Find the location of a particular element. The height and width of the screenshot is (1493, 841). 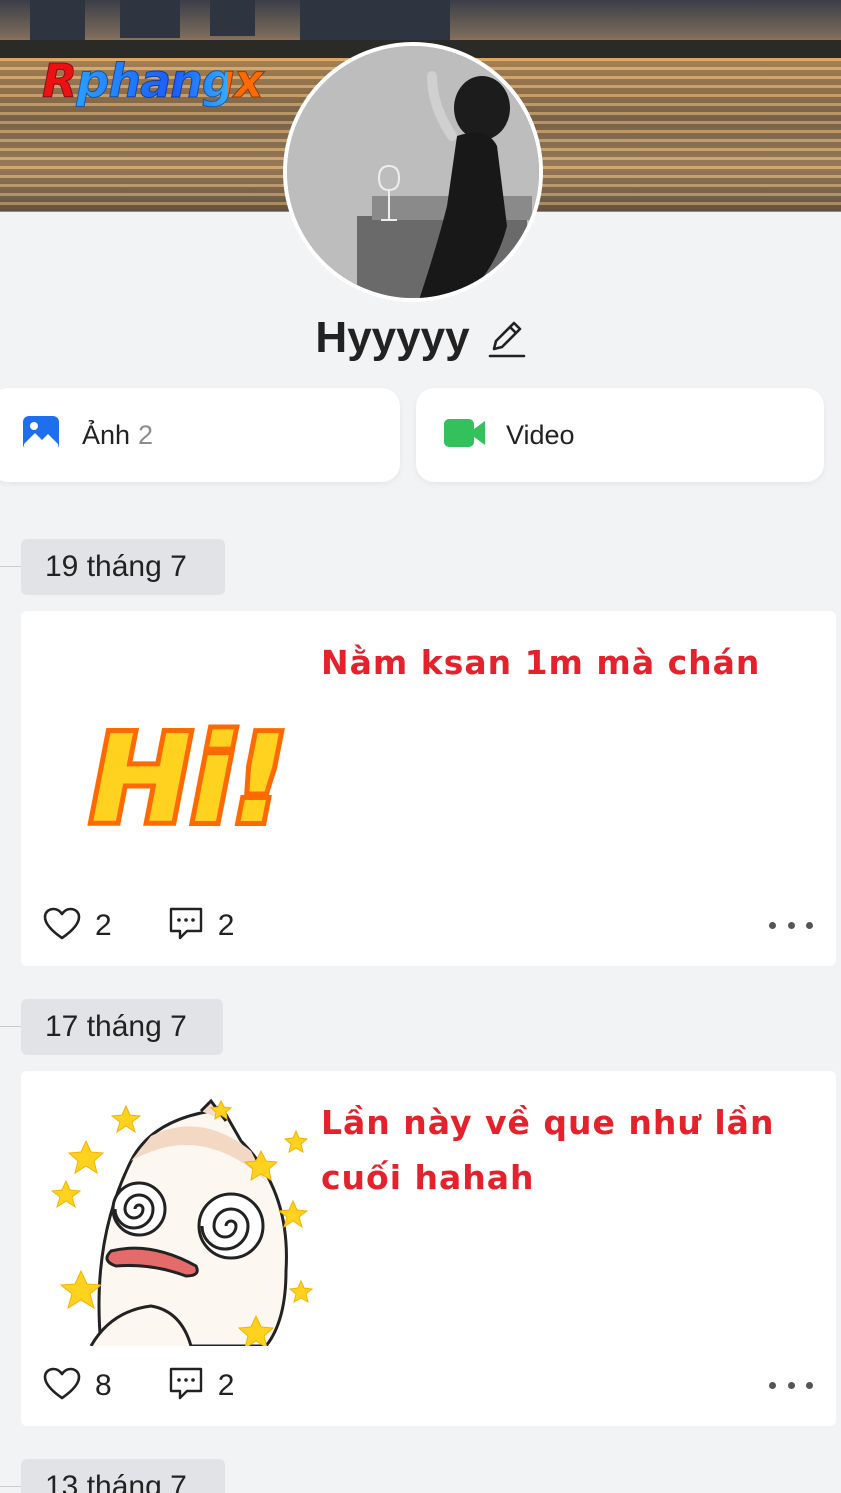

photo-icon is located at coordinates (41, 435).